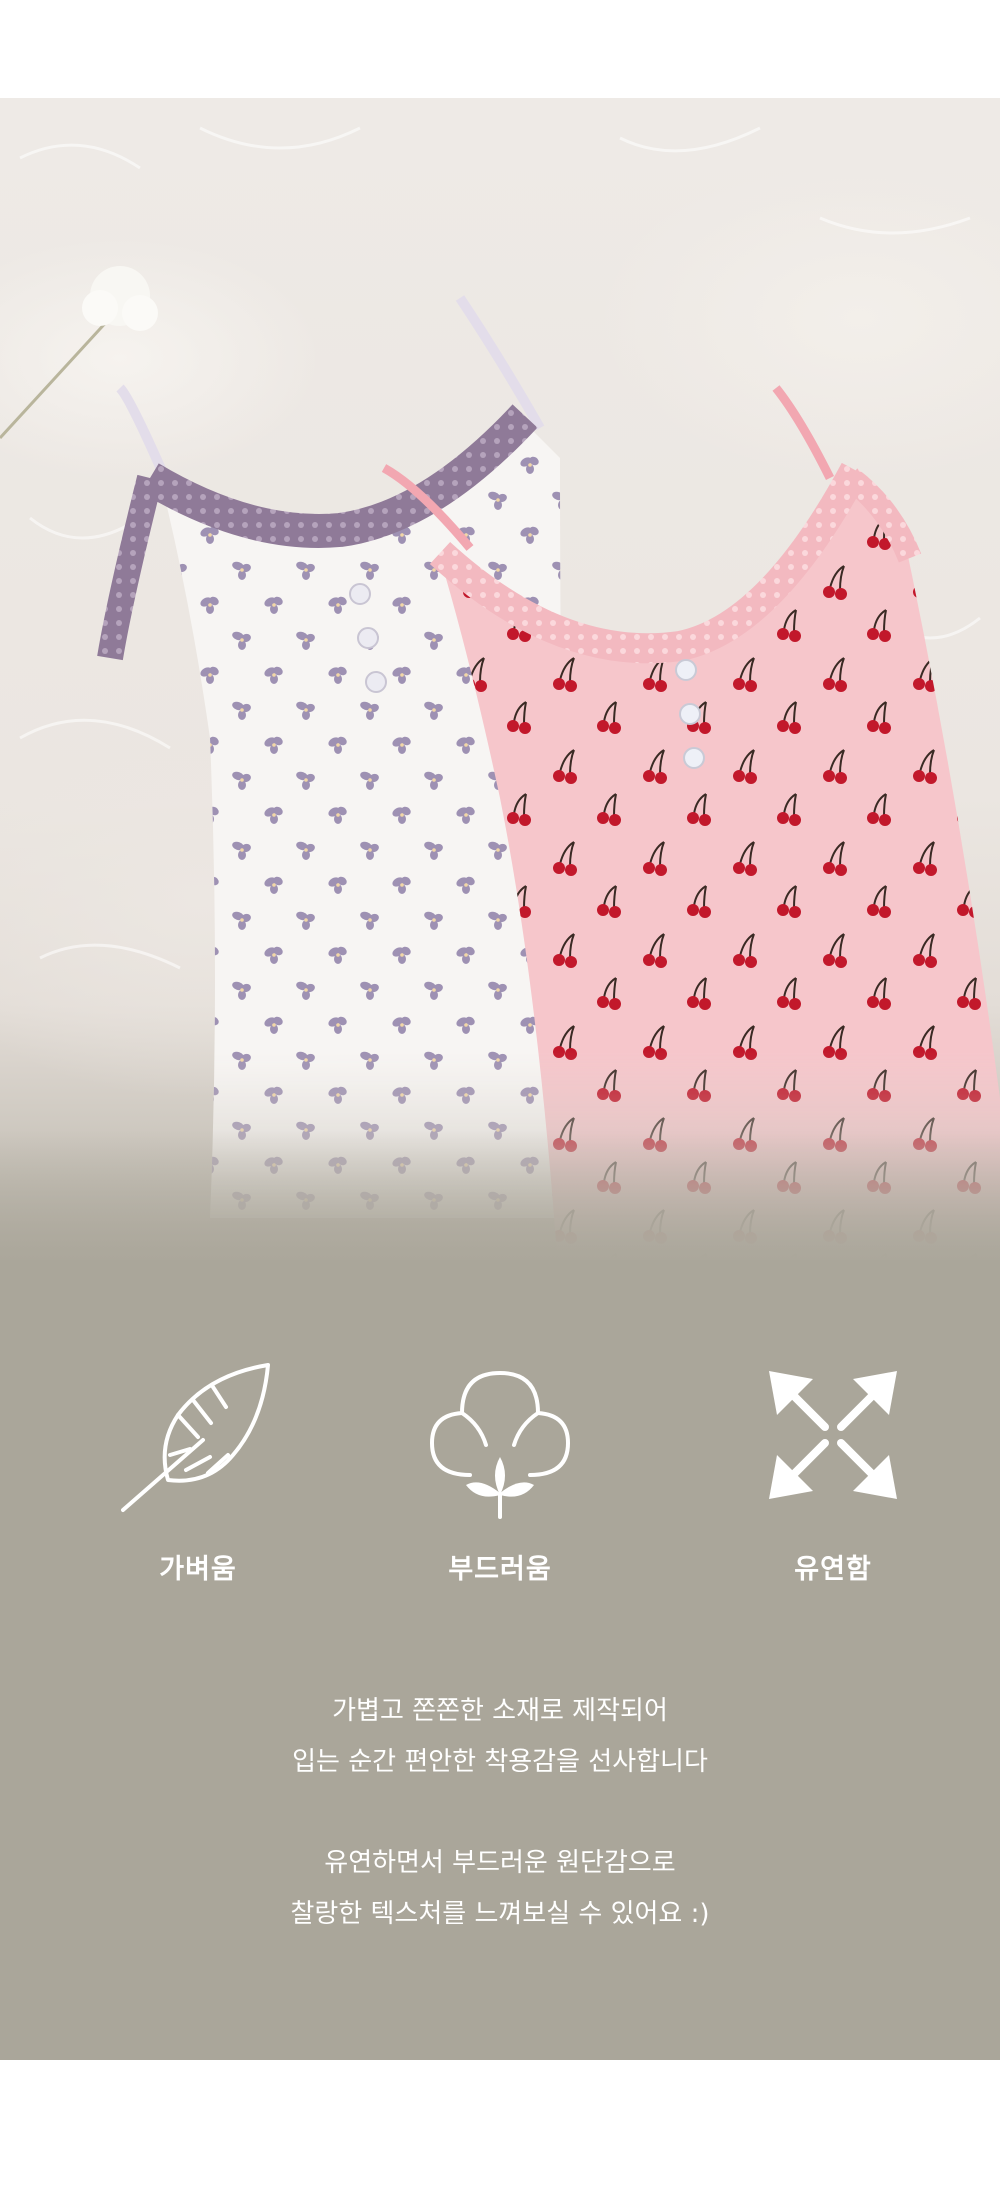 The height and width of the screenshot is (2194, 1000). Describe the element at coordinates (500, 1863) in the screenshot. I see `description-line: 유연하면서 부드러운 원단감으로` at that location.